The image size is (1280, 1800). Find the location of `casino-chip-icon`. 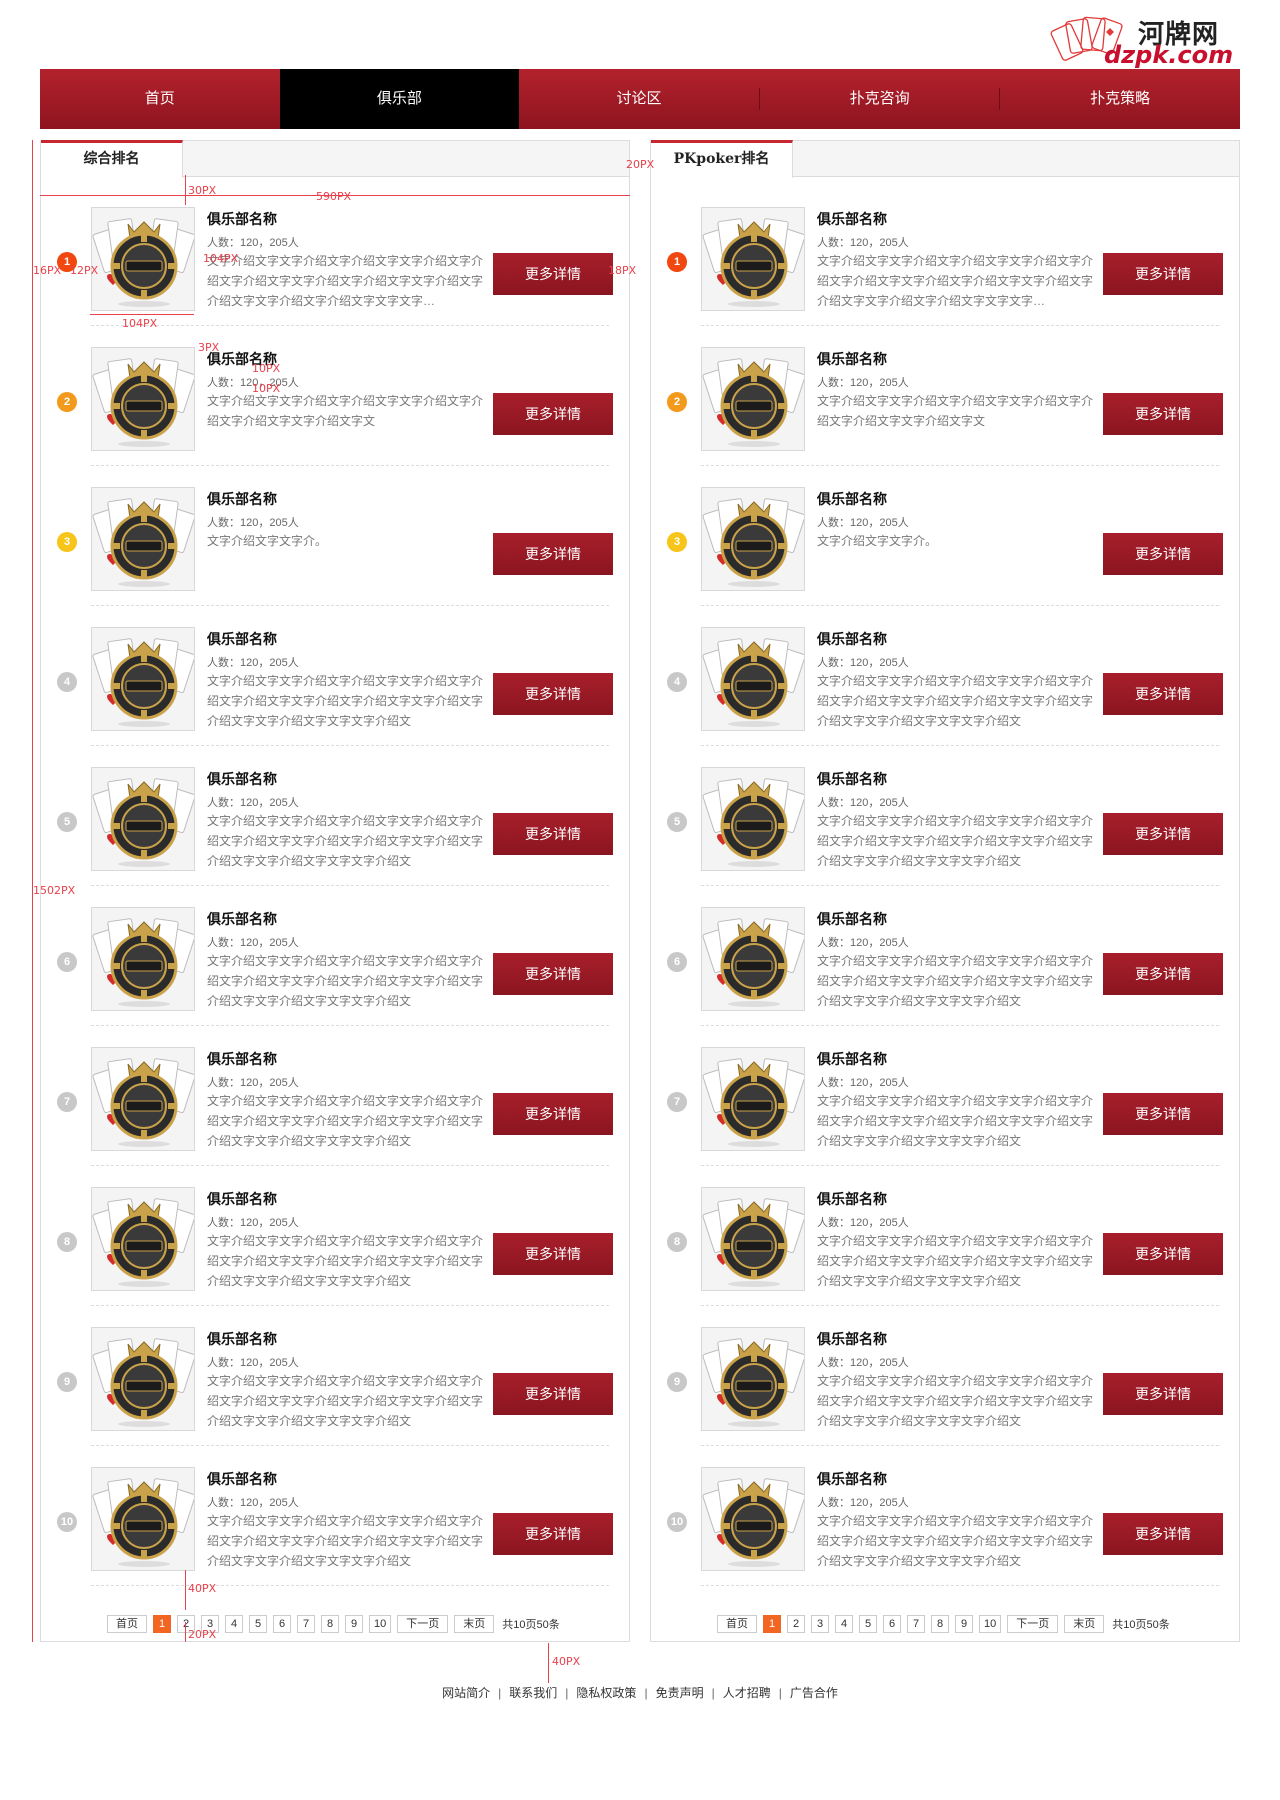

casino-chip-icon is located at coordinates (753, 259).